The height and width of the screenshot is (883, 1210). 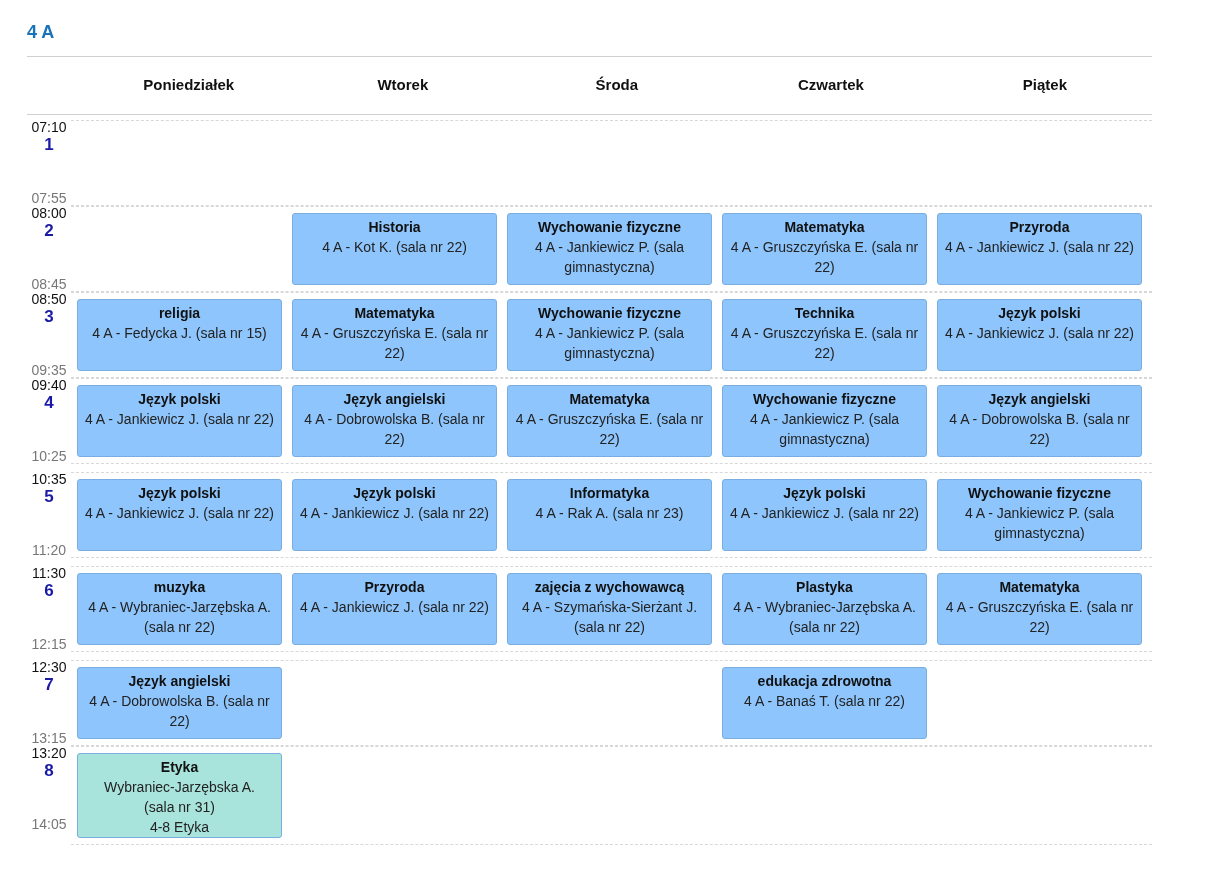 I want to click on day-header: Poniedziałek, so click(x=189, y=85).